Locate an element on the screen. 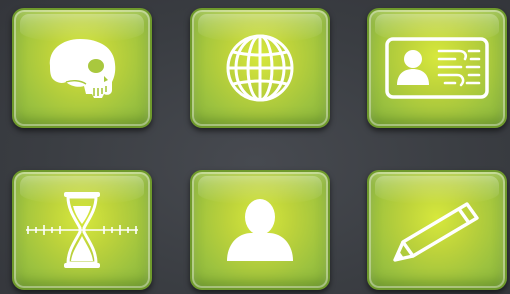  skull-icon is located at coordinates (82, 68).